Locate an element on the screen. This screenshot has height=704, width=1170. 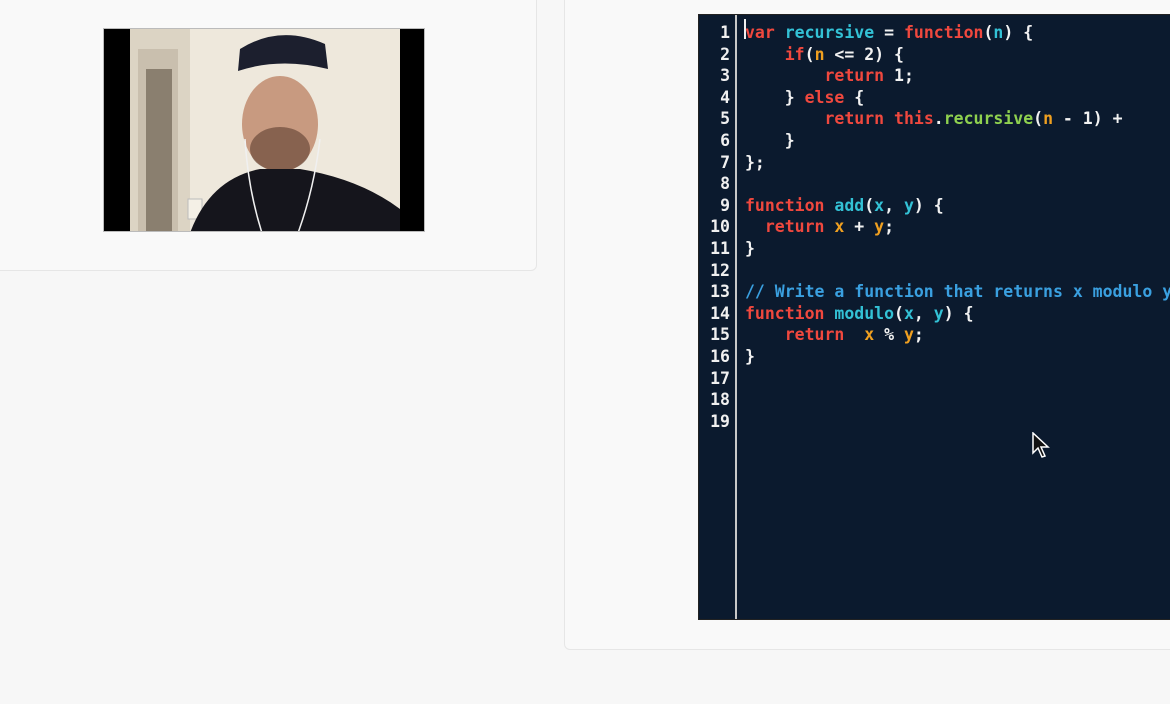
code-line: }; is located at coordinates (755, 163).